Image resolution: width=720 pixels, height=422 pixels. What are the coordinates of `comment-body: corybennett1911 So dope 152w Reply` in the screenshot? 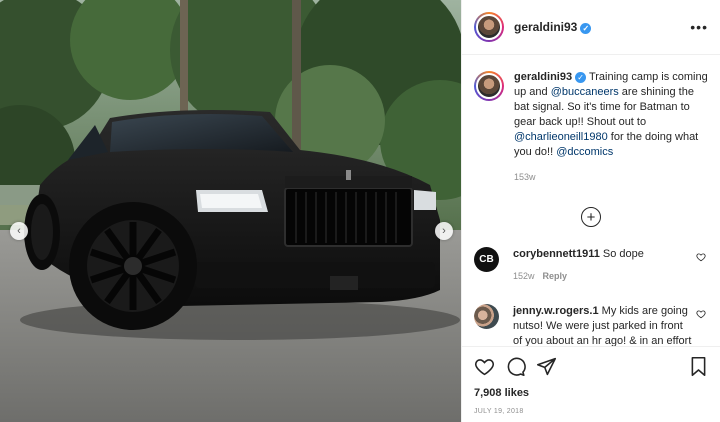 It's located at (603, 265).